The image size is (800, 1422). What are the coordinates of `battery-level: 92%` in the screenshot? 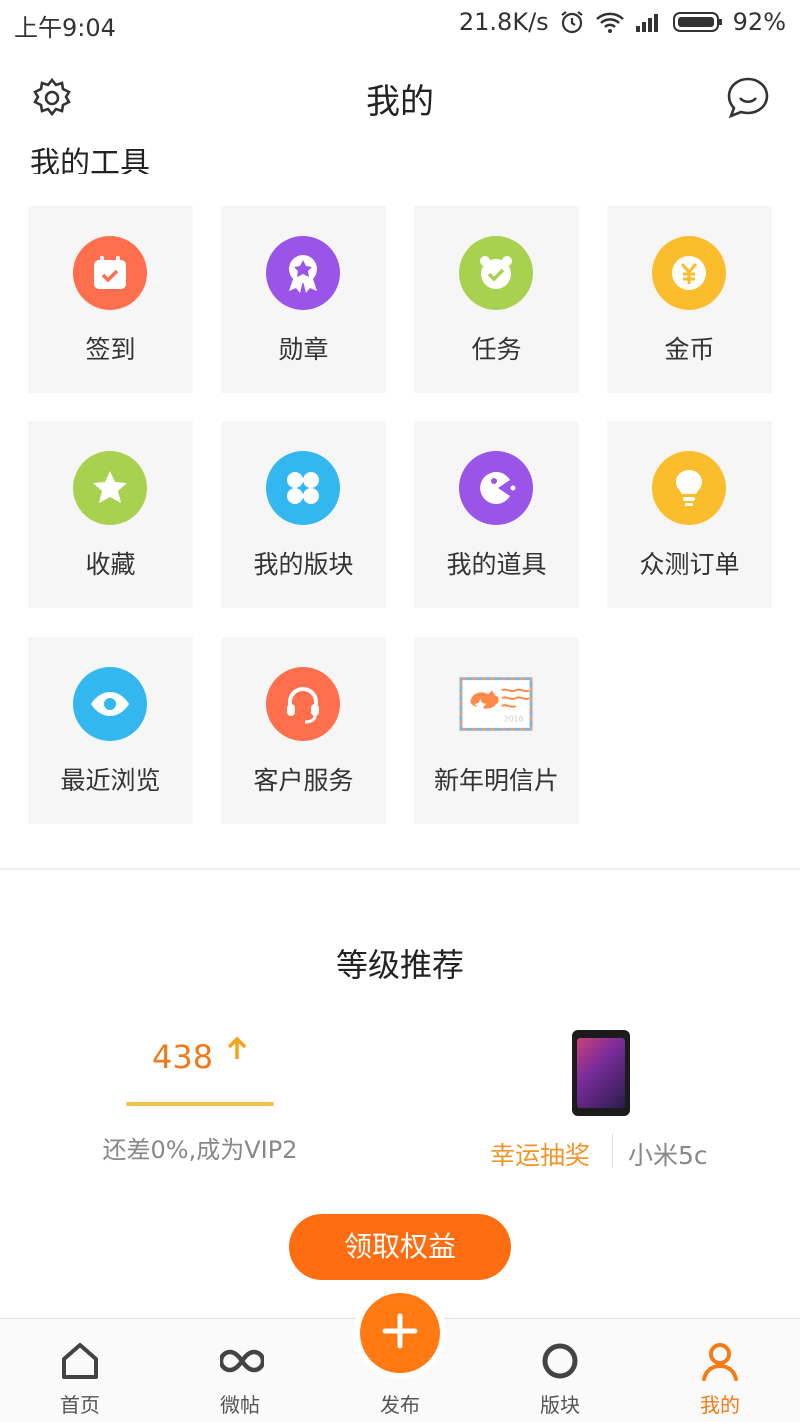 It's located at (759, 22).